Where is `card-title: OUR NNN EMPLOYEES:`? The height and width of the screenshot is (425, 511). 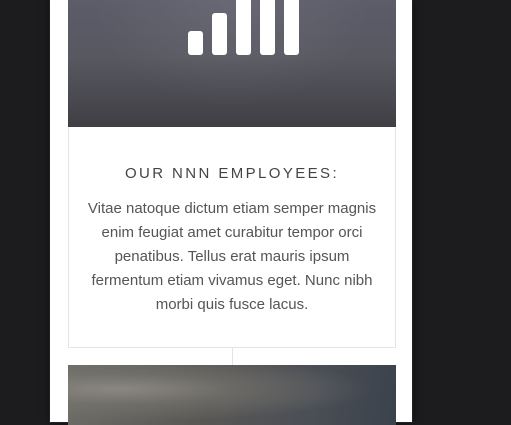 card-title: OUR NNN EMPLOYEES: is located at coordinates (232, 173).